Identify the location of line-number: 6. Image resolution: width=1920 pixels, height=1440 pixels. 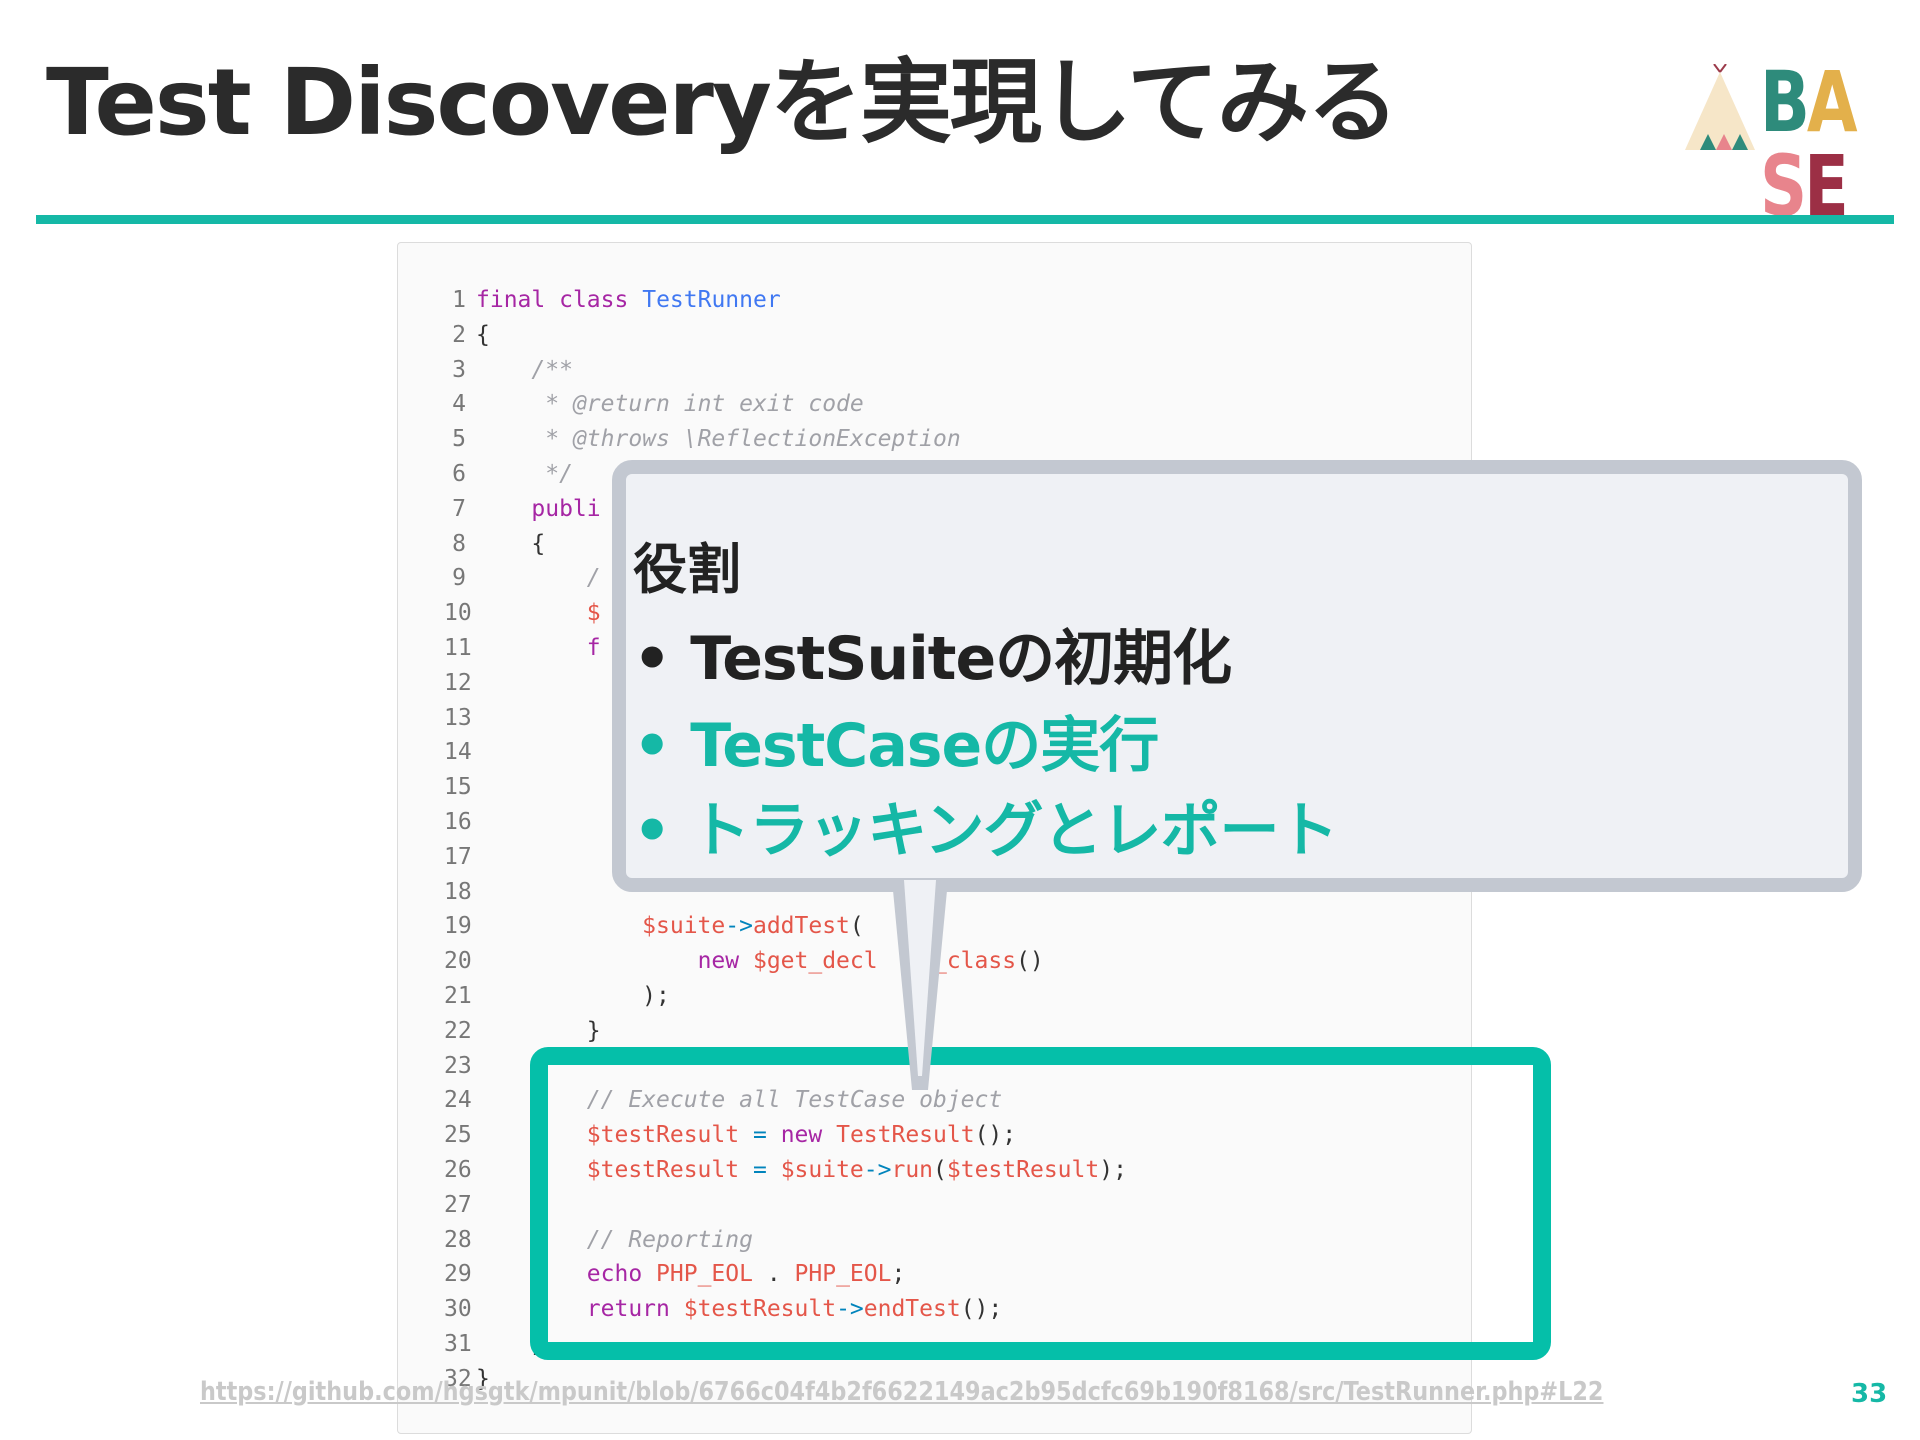
(459, 473).